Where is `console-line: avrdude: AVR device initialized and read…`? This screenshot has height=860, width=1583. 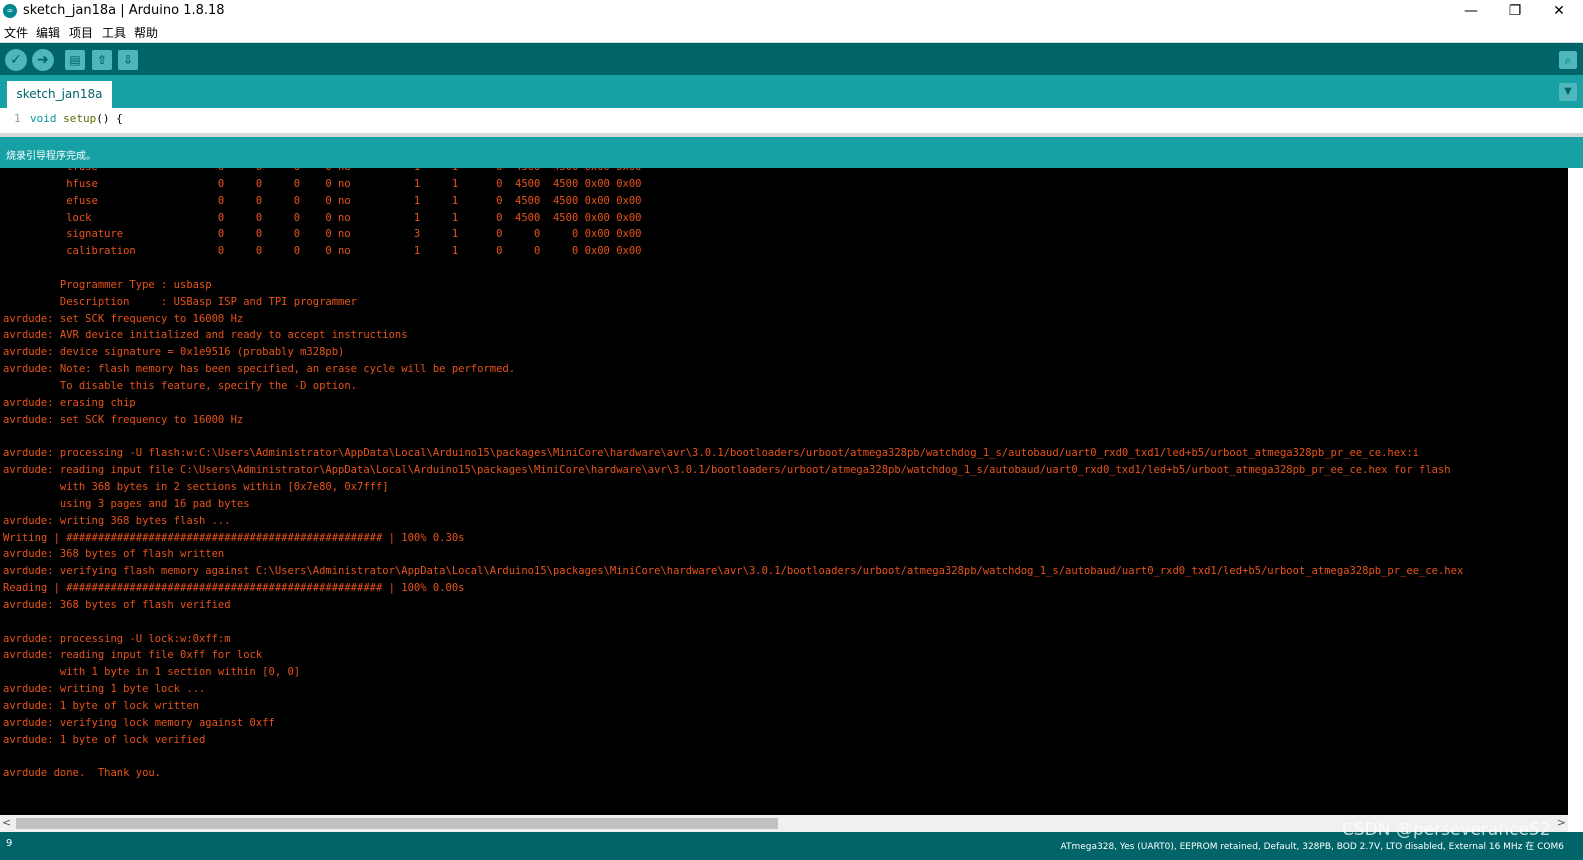 console-line: avrdude: AVR device initialized and read… is located at coordinates (205, 335).